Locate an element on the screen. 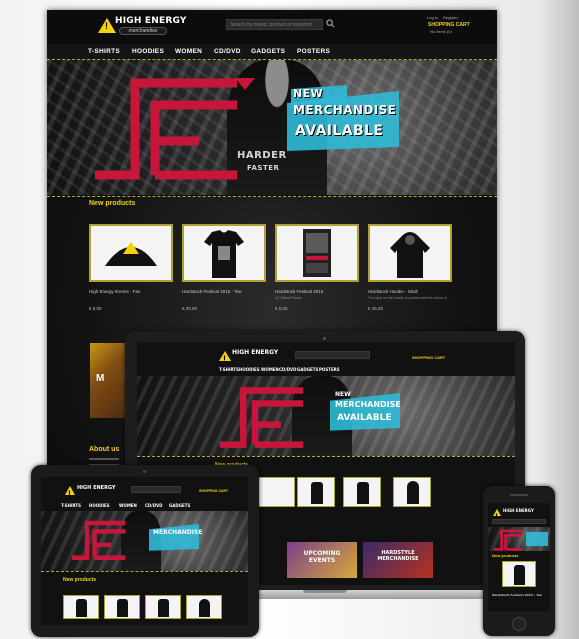 The height and width of the screenshot is (639, 579). camera-icon is located at coordinates (324, 338).